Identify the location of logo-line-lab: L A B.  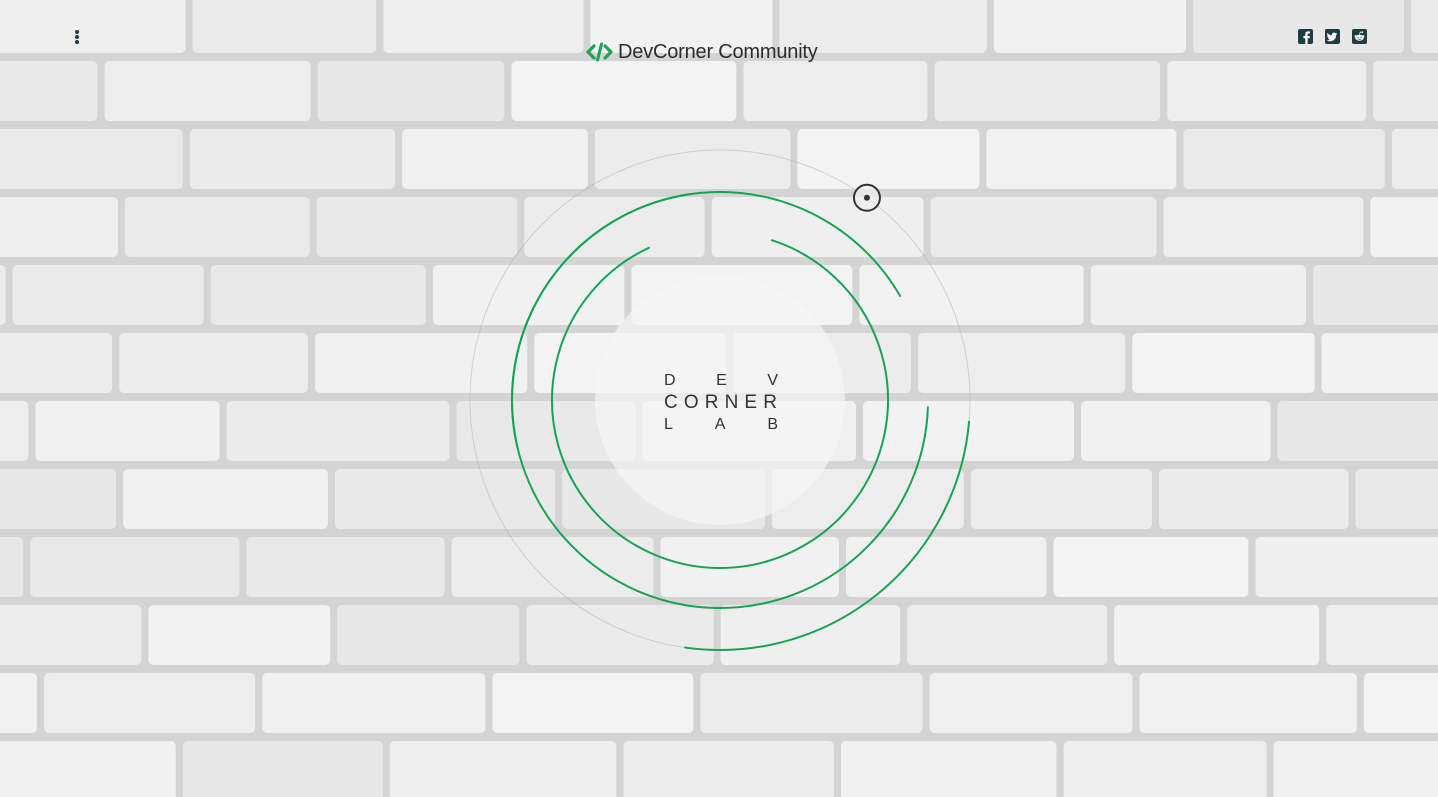
(721, 425).